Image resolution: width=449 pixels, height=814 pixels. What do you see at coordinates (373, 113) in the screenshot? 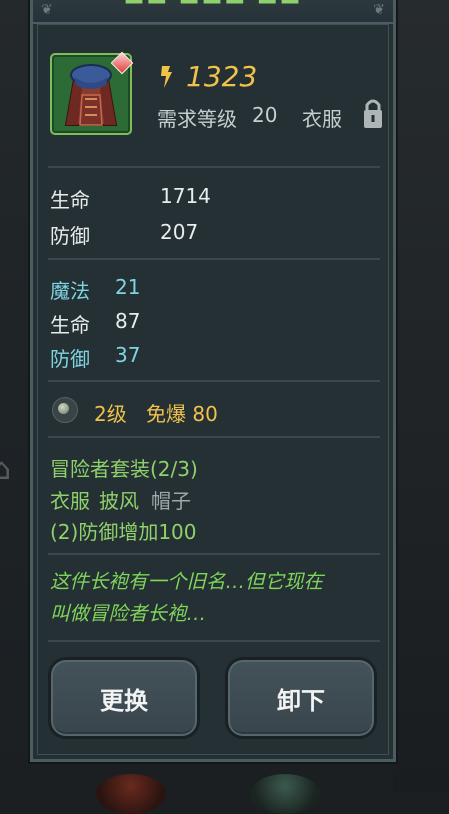
I see `lock-icon` at bounding box center [373, 113].